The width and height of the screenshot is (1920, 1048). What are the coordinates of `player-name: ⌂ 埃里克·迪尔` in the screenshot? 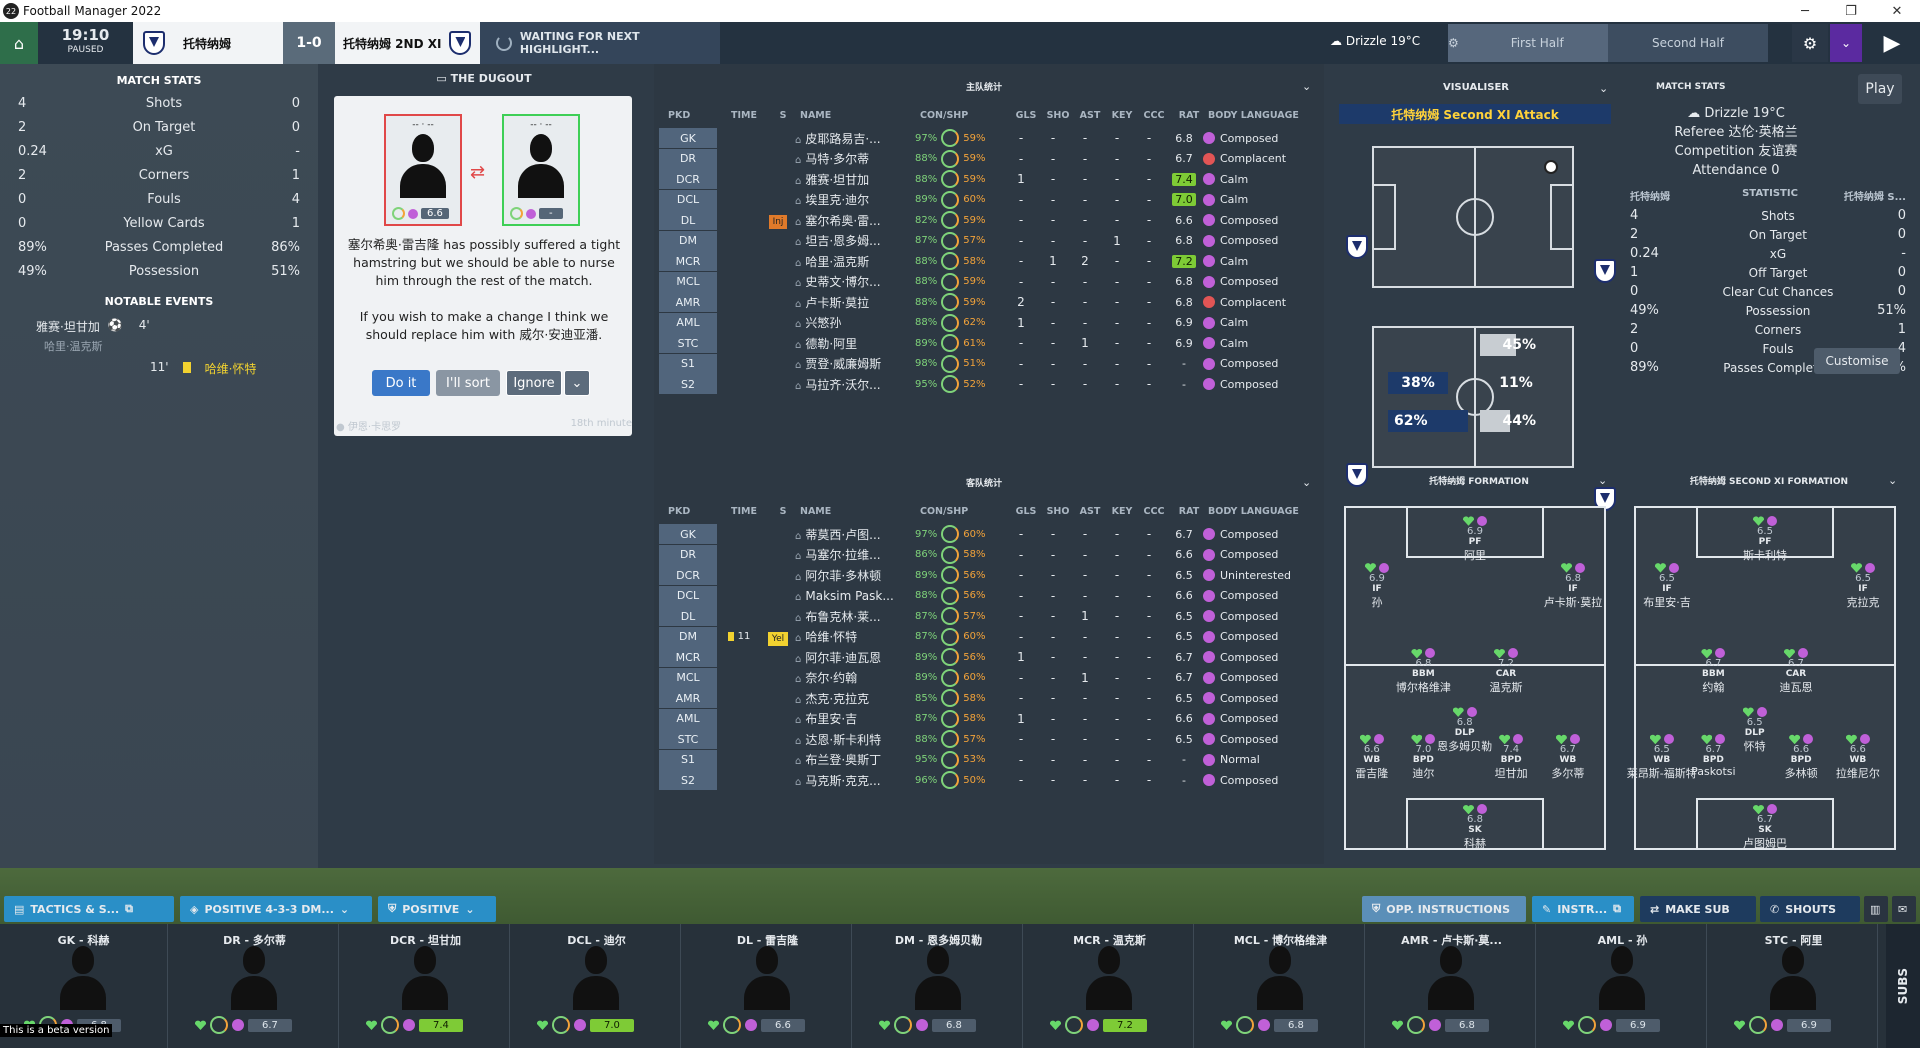 It's located at (855, 199).